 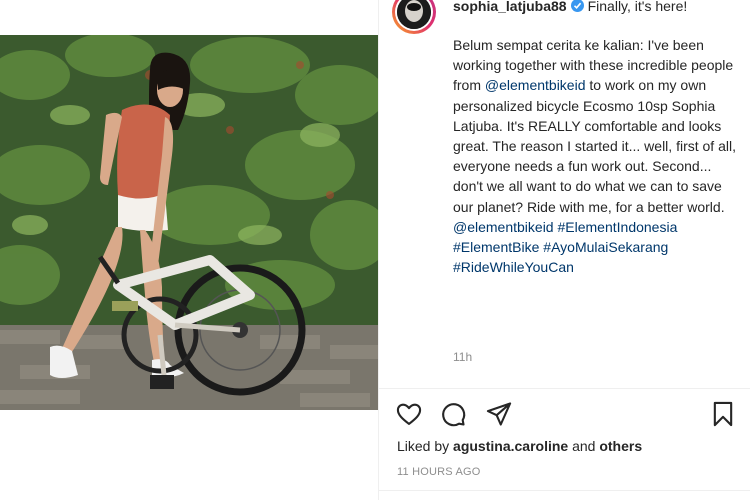 I want to click on liked-others-link: others, so click(x=620, y=446).